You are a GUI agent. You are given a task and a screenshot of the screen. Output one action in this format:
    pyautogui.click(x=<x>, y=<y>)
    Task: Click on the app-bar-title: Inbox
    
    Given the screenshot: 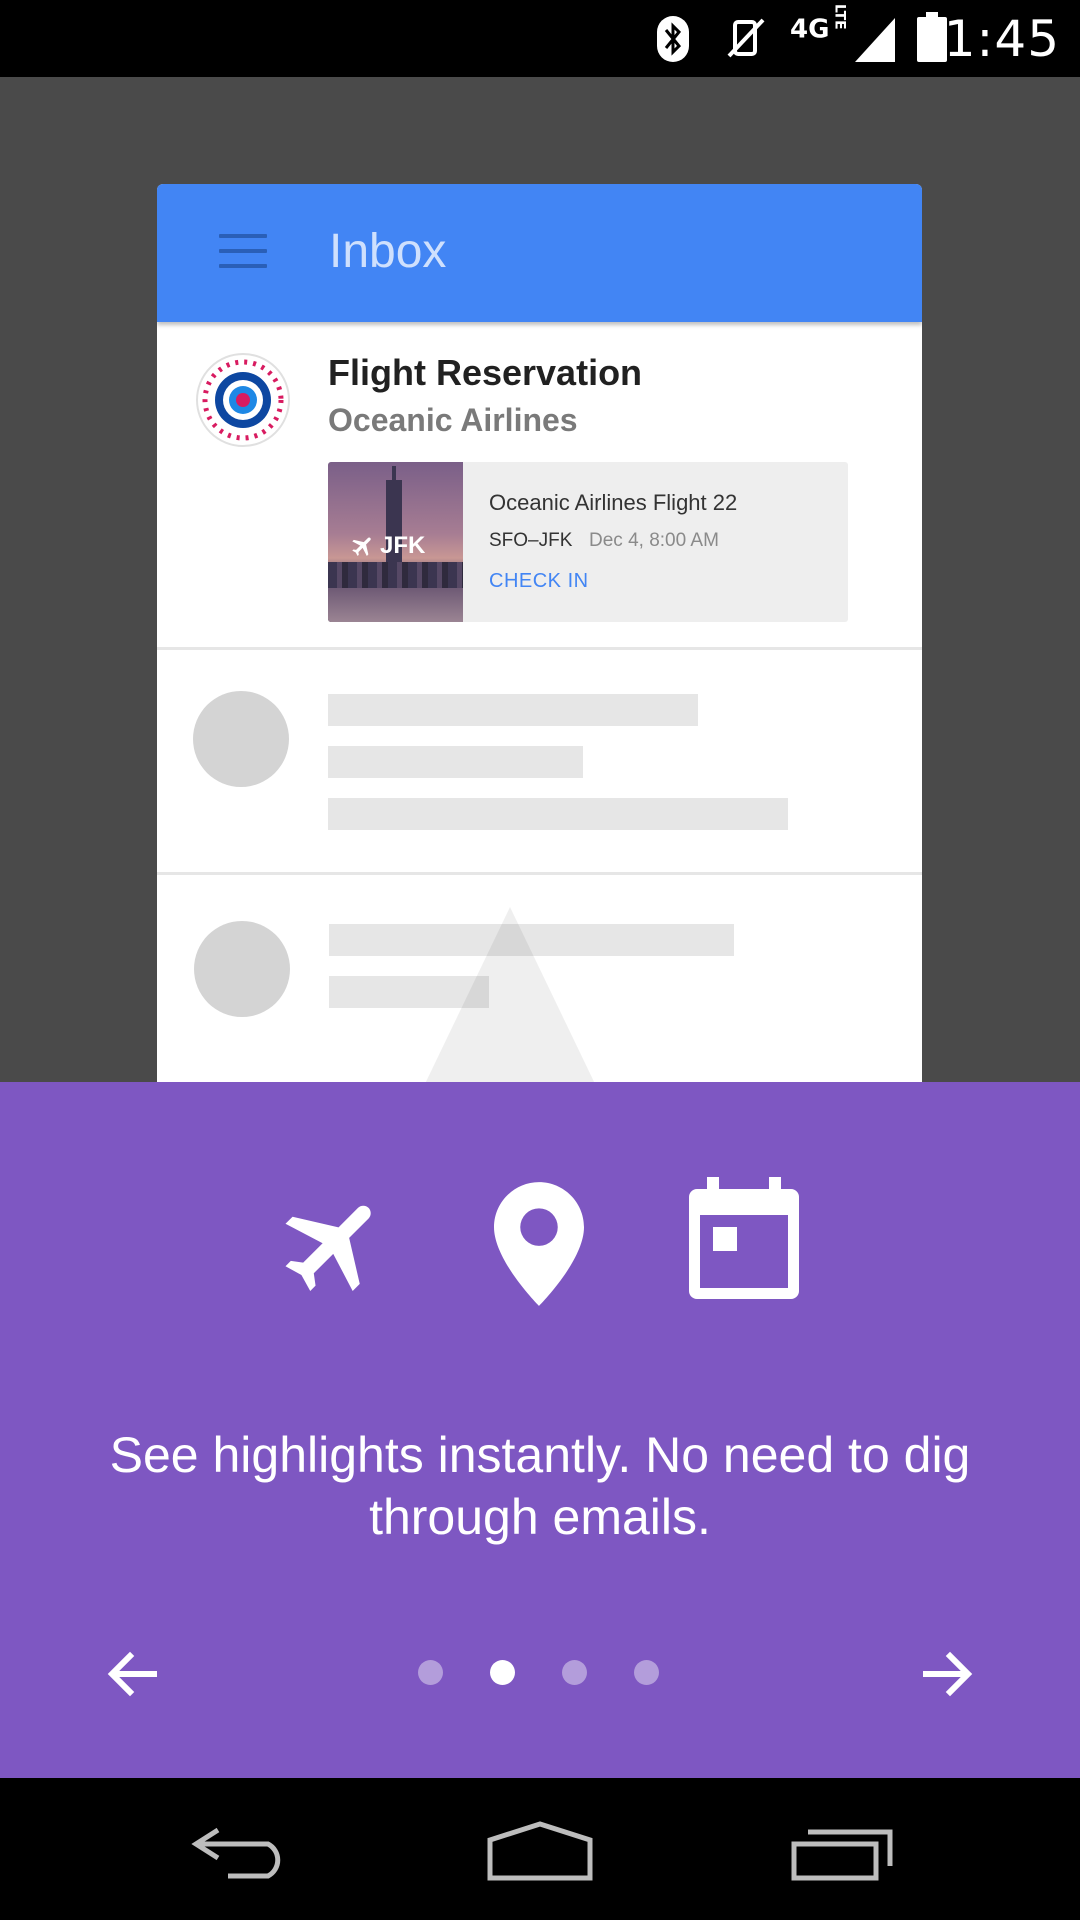 What is the action you would take?
    pyautogui.click(x=388, y=251)
    